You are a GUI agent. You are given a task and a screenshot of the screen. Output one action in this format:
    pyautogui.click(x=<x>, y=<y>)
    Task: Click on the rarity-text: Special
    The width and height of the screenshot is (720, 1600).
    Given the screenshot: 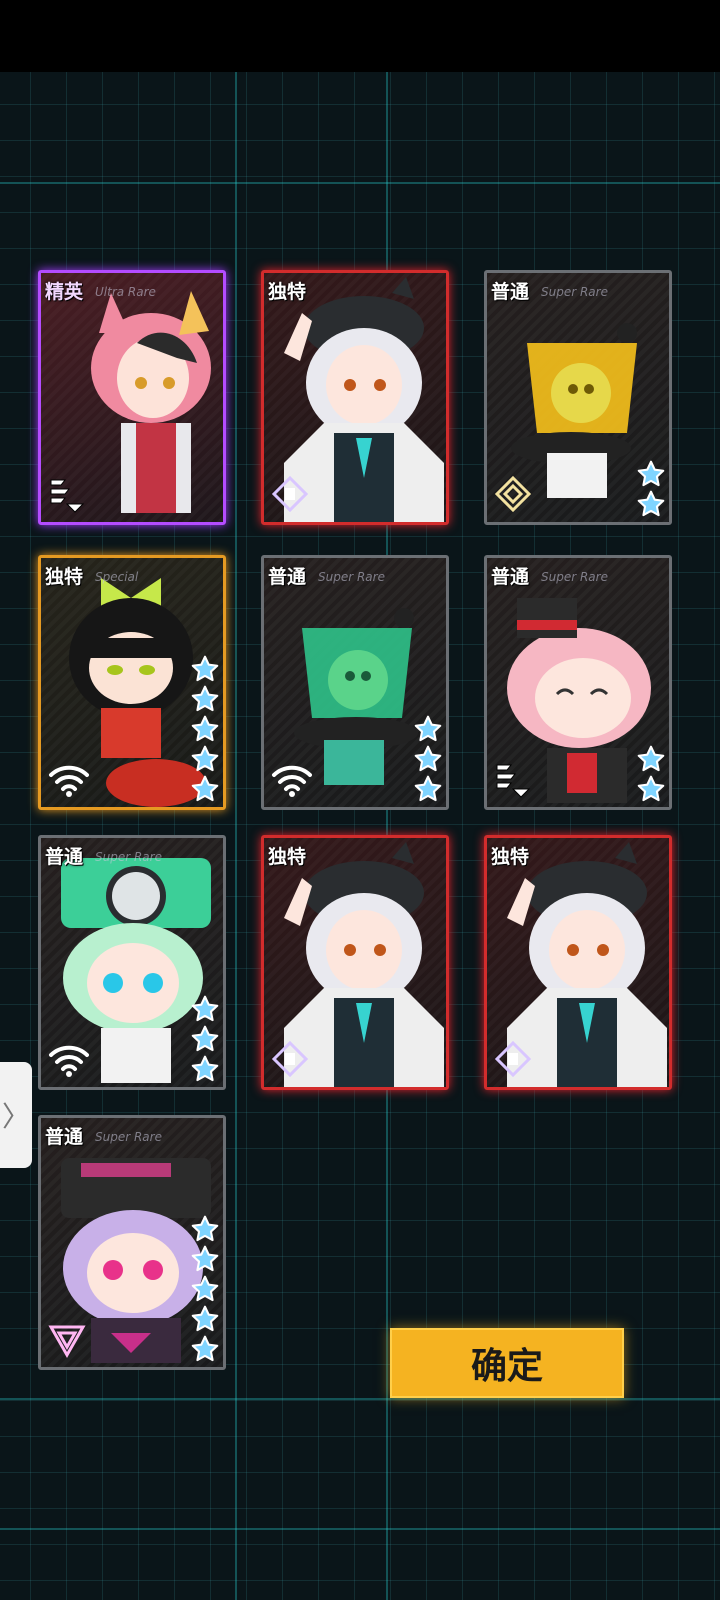 What is the action you would take?
    pyautogui.click(x=117, y=577)
    